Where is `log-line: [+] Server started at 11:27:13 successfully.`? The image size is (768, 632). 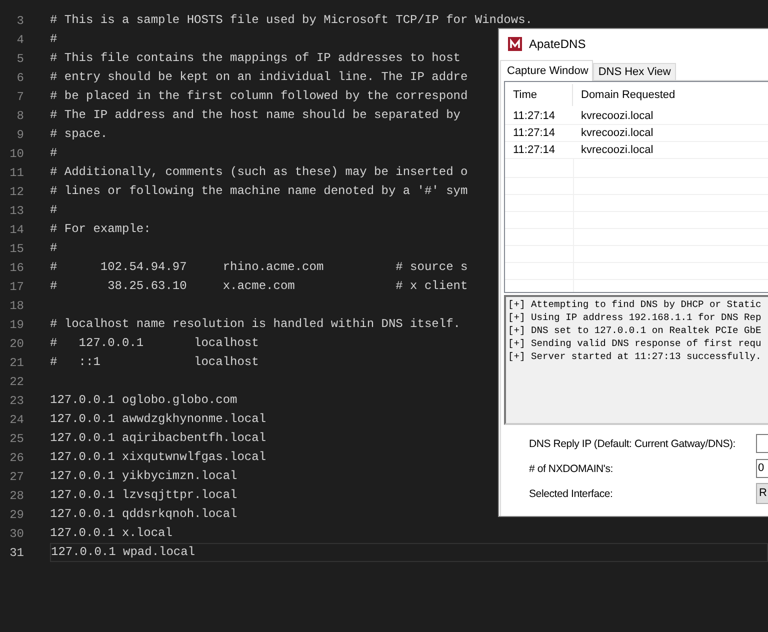 log-line: [+] Server started at 11:27:13 successfully. is located at coordinates (635, 356).